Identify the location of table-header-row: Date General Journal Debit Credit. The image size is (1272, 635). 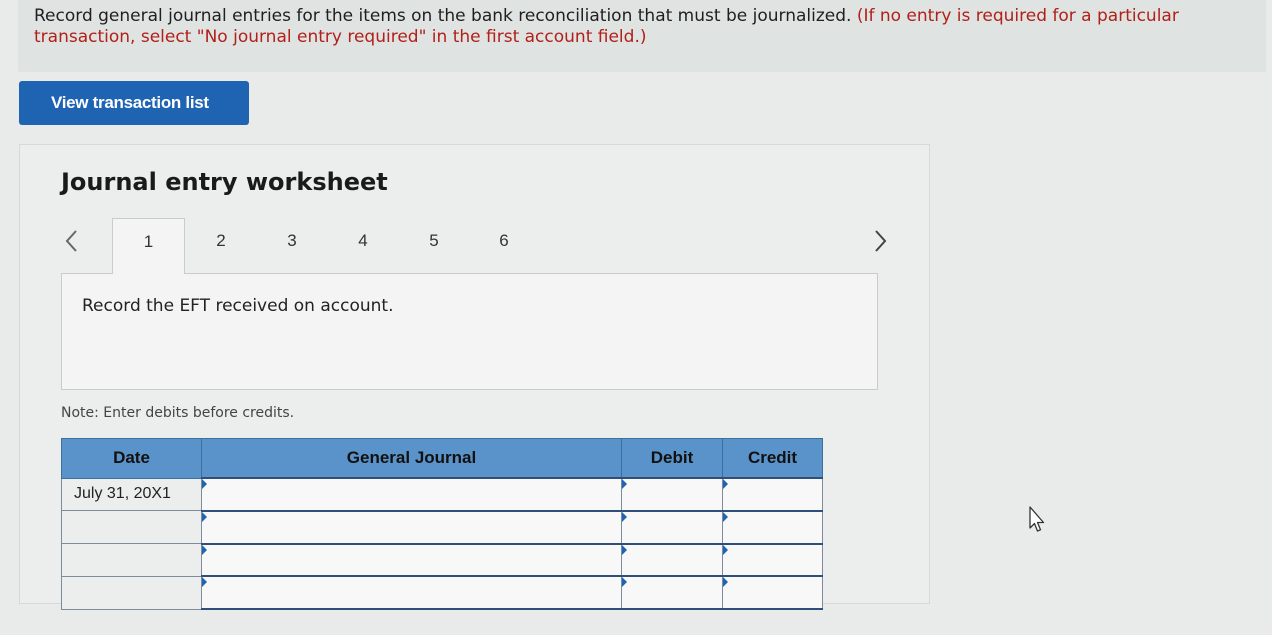
(442, 458).